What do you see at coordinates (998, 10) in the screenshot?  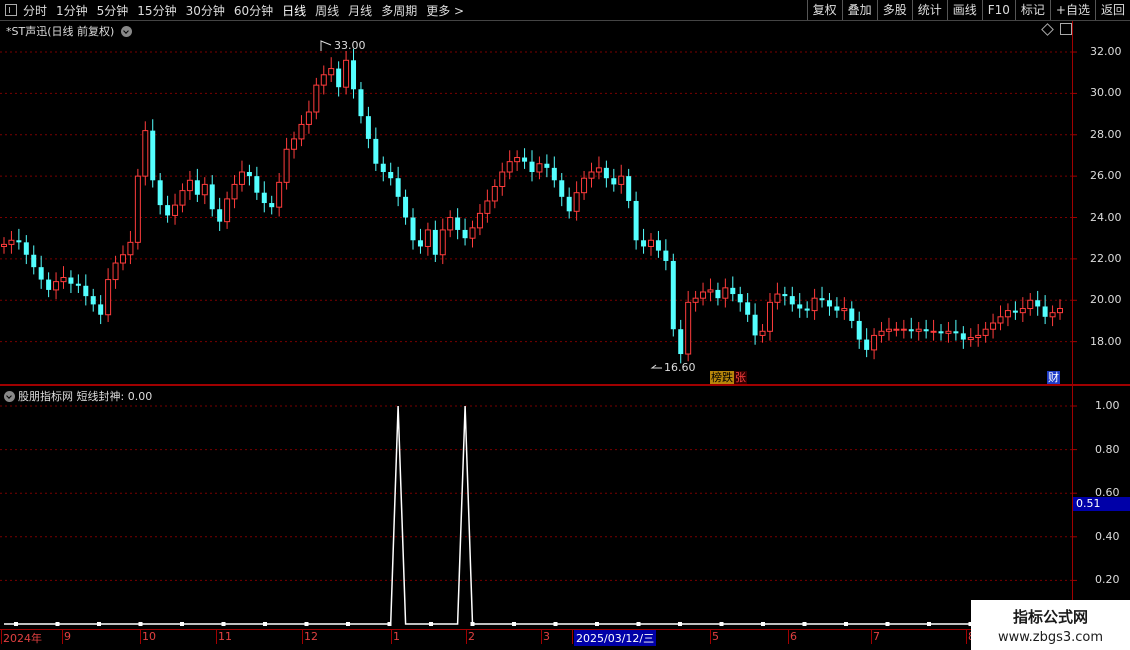 I see `toolbar-button: F10` at bounding box center [998, 10].